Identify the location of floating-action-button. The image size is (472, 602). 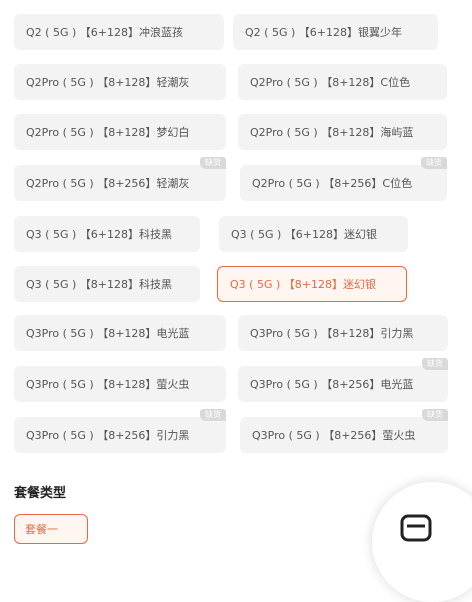
(422, 542).